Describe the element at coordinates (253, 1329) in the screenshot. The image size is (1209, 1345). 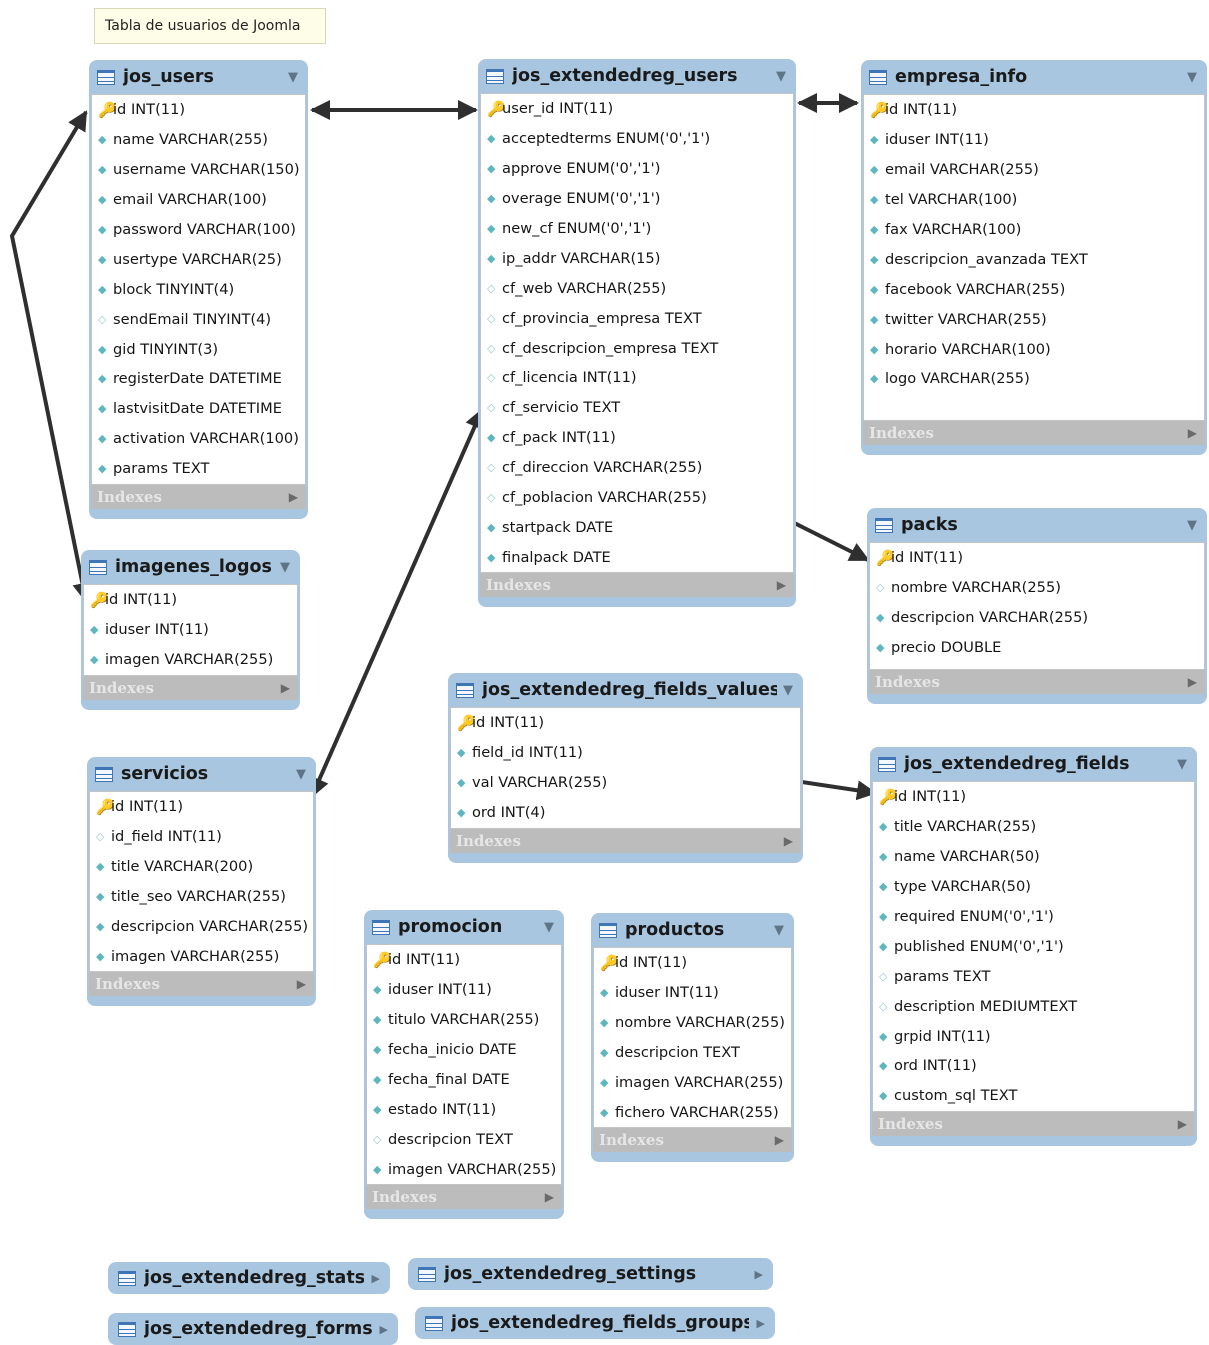
I see `collapsed-table-jos-extendedreg-forms: jos_extendedreg_forms ▶` at that location.